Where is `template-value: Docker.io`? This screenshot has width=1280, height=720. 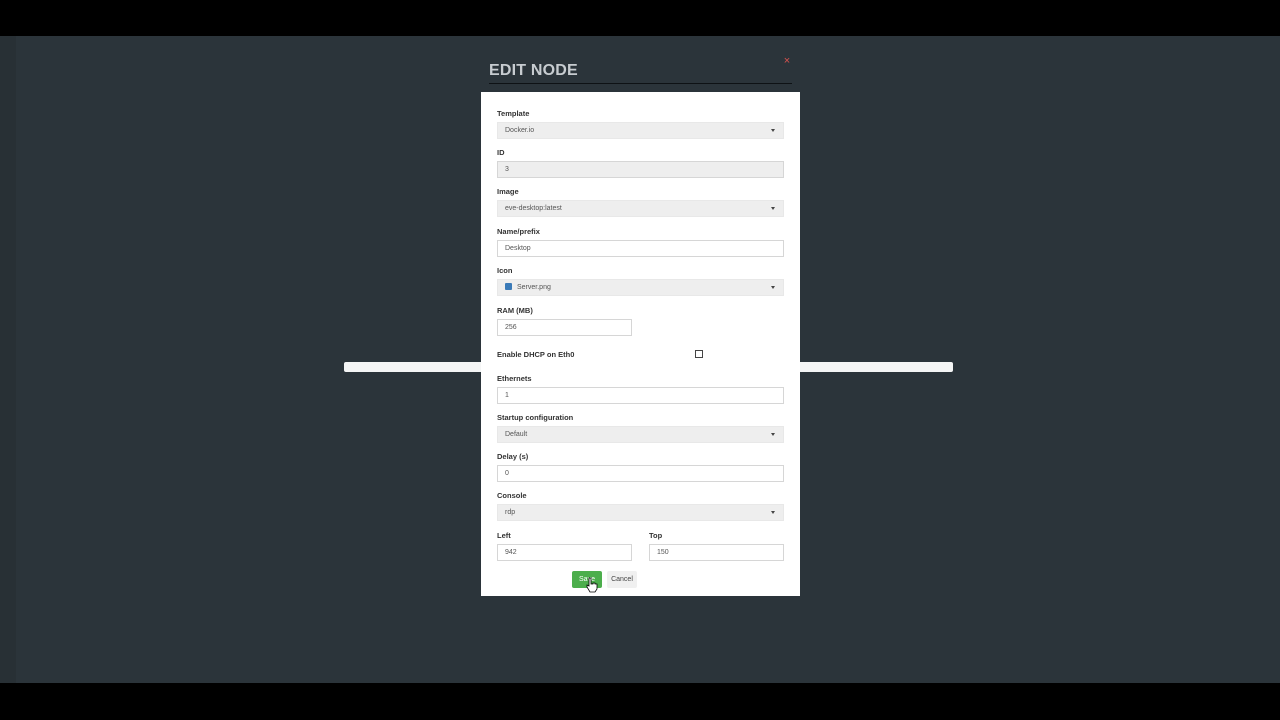
template-value: Docker.io is located at coordinates (520, 130).